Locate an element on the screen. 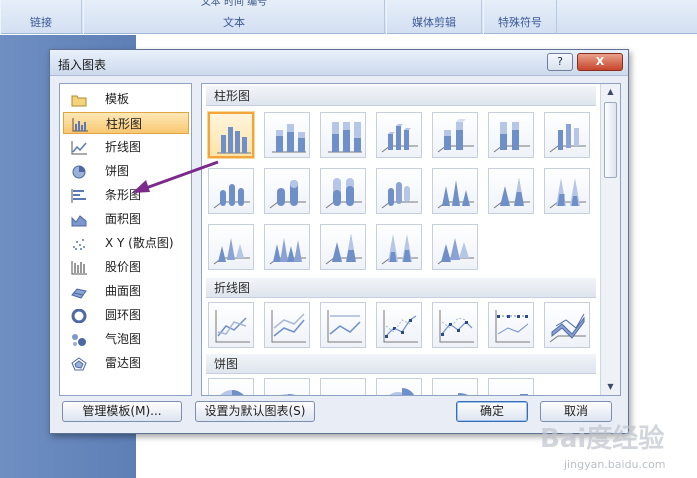  chart-thumb-bar-of-pie is located at coordinates (511, 386).